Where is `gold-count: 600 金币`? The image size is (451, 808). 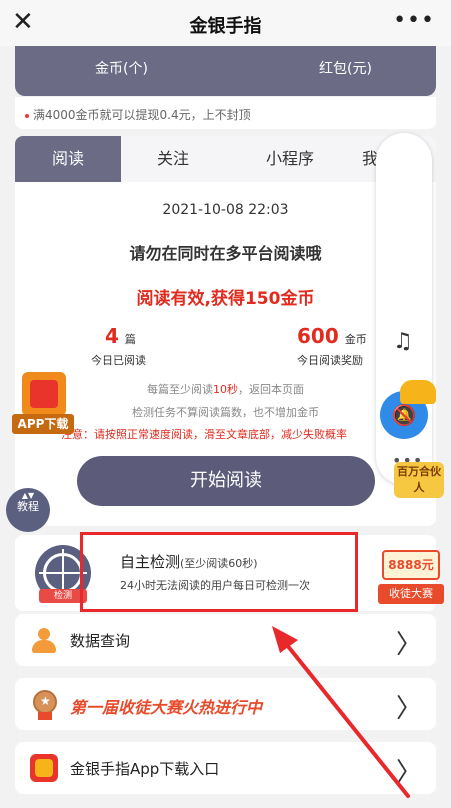
gold-count: 600 金币 is located at coordinates (332, 336).